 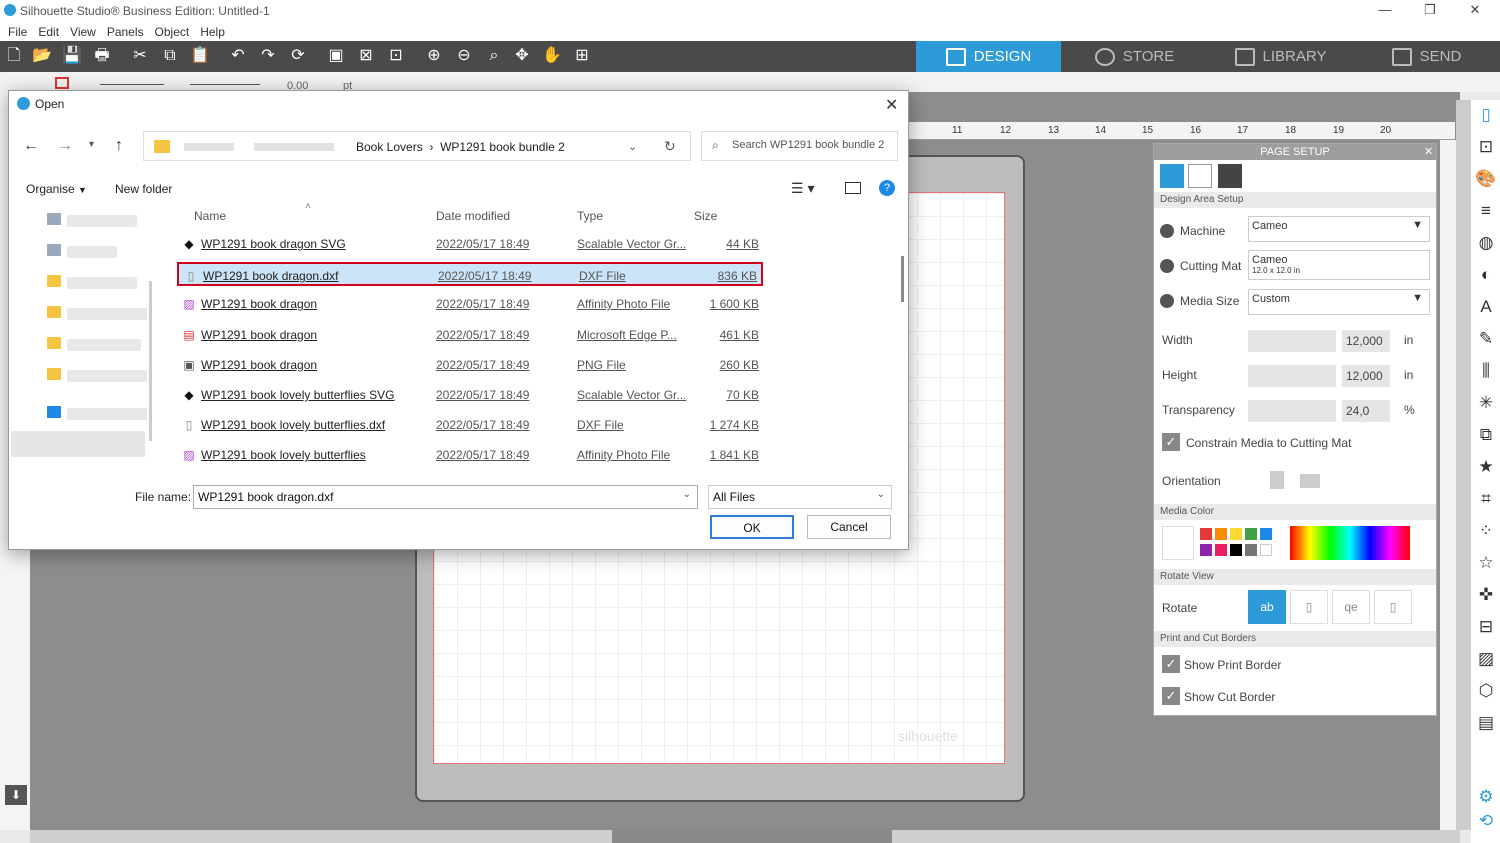 I want to click on rotate-180-button: qe, so click(x=1351, y=607).